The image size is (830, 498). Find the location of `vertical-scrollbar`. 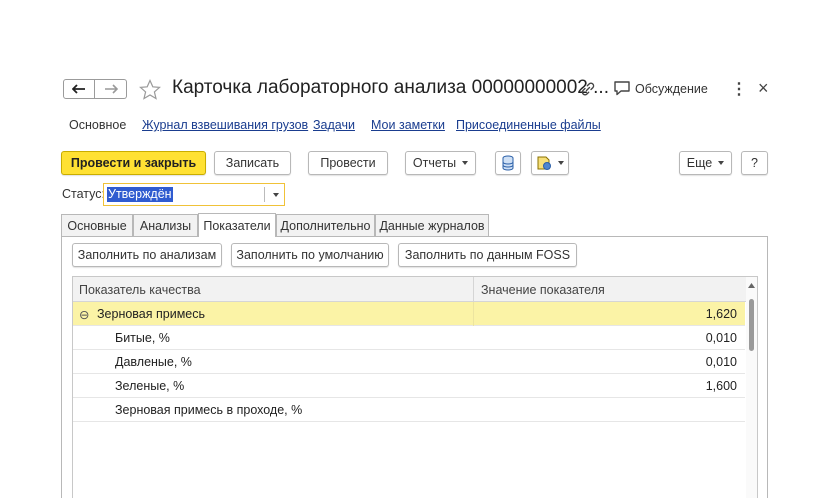

vertical-scrollbar is located at coordinates (751, 387).